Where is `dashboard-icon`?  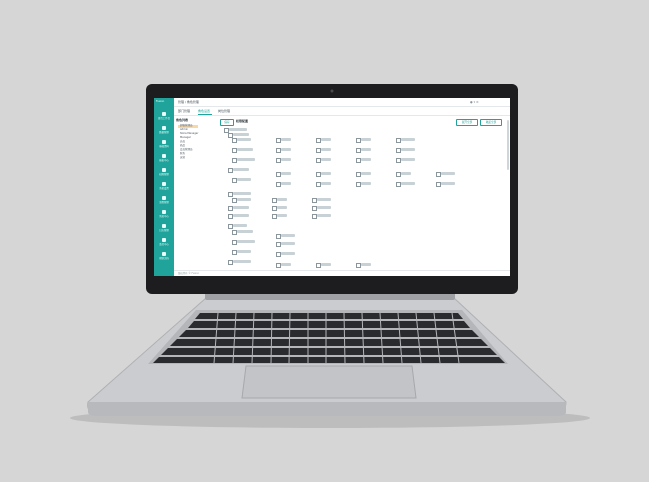
dashboard-icon is located at coordinates (164, 114).